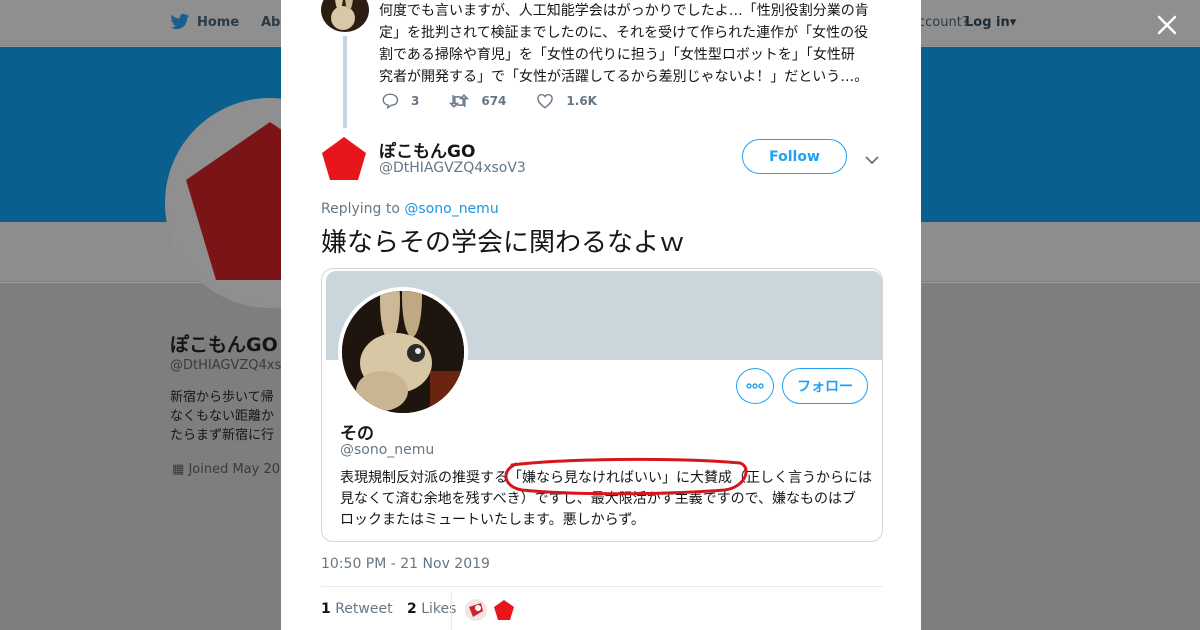 The image size is (1200, 630). What do you see at coordinates (180, 24) in the screenshot?
I see `twitter-bird-icon` at bounding box center [180, 24].